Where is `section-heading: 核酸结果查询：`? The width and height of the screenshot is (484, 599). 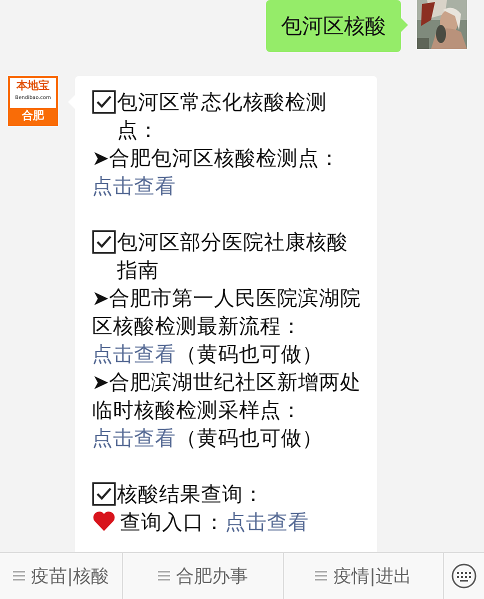 section-heading: 核酸结果查询： is located at coordinates (190, 494).